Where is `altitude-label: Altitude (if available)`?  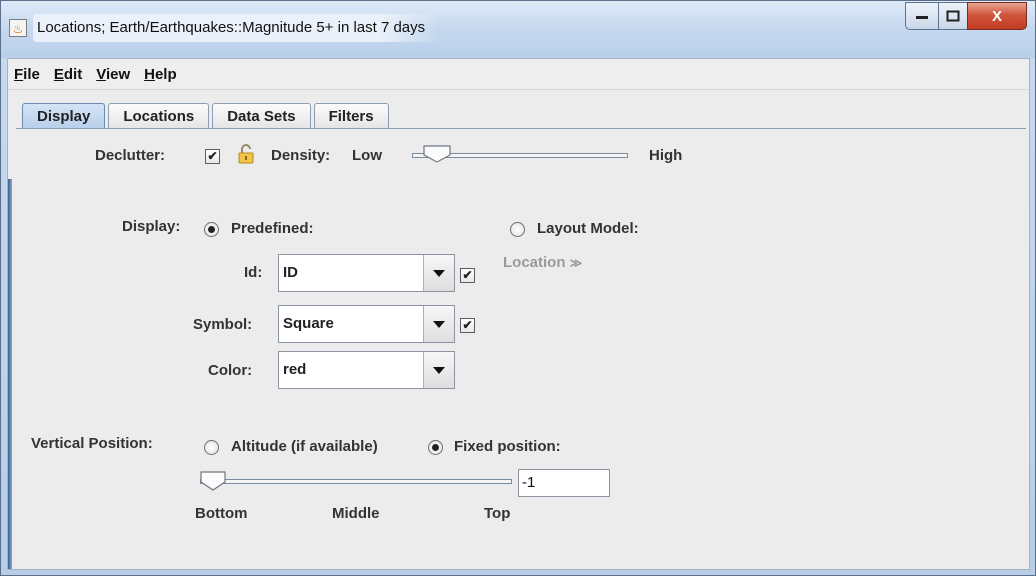
altitude-label: Altitude (if available) is located at coordinates (304, 446).